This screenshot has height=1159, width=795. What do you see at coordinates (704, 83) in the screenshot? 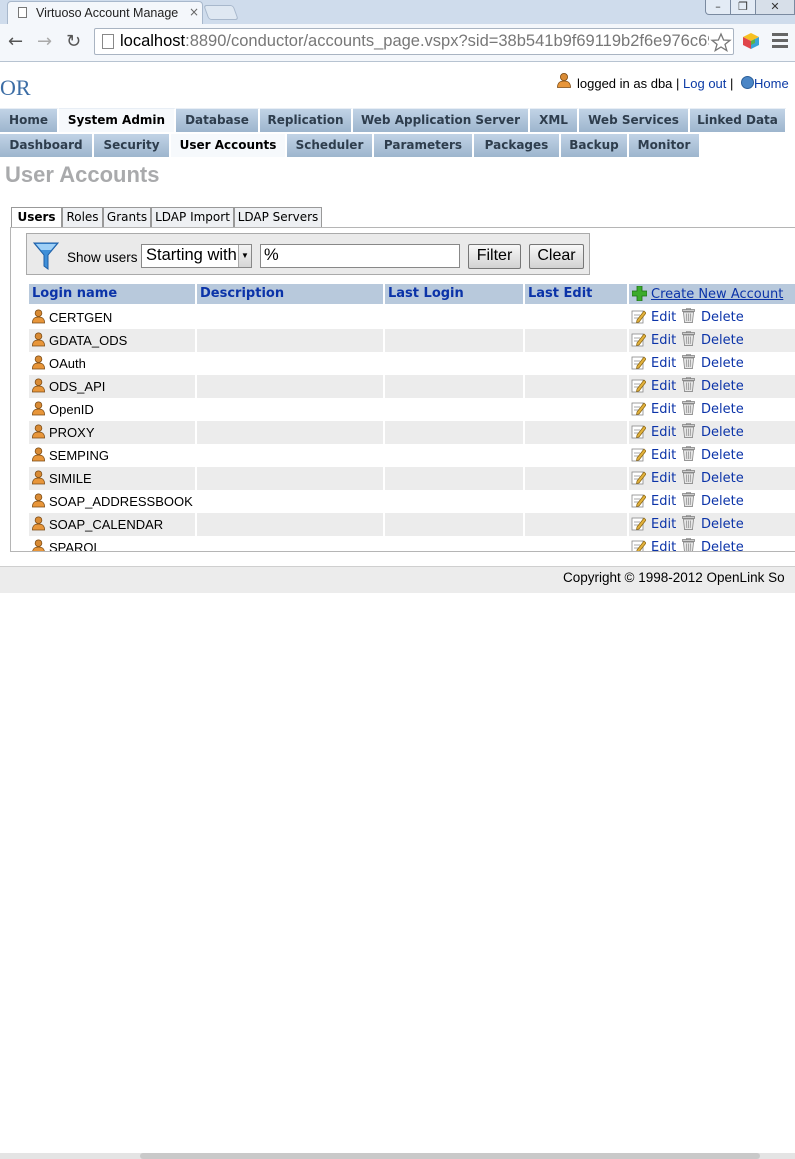
I see `logout-link: Log out` at bounding box center [704, 83].